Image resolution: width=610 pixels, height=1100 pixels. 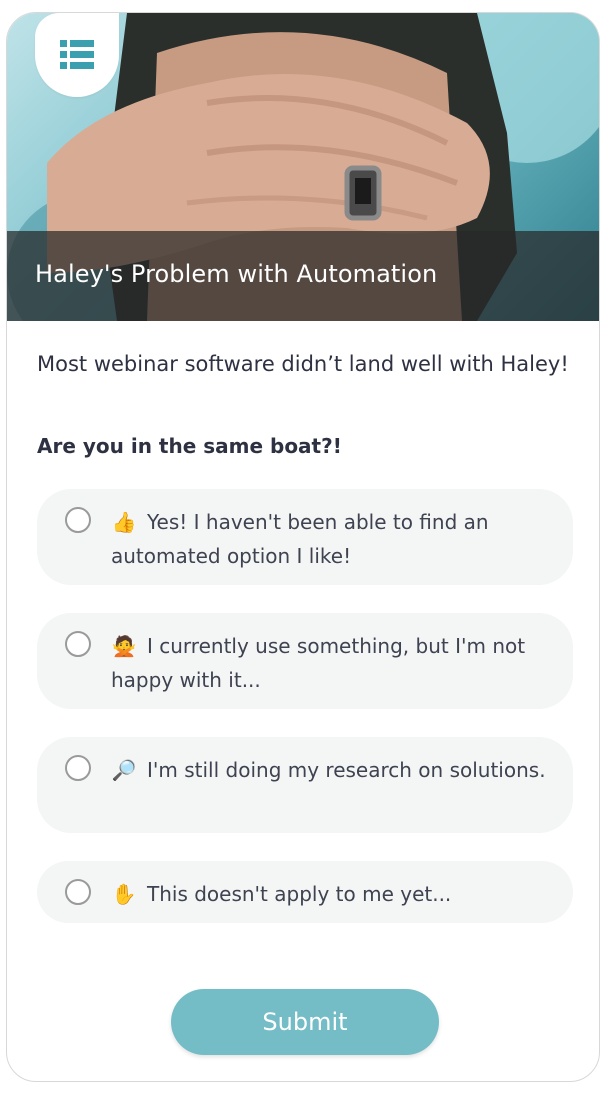 I want to click on hero-title: Haley's Problem with Automation, so click(x=236, y=274).